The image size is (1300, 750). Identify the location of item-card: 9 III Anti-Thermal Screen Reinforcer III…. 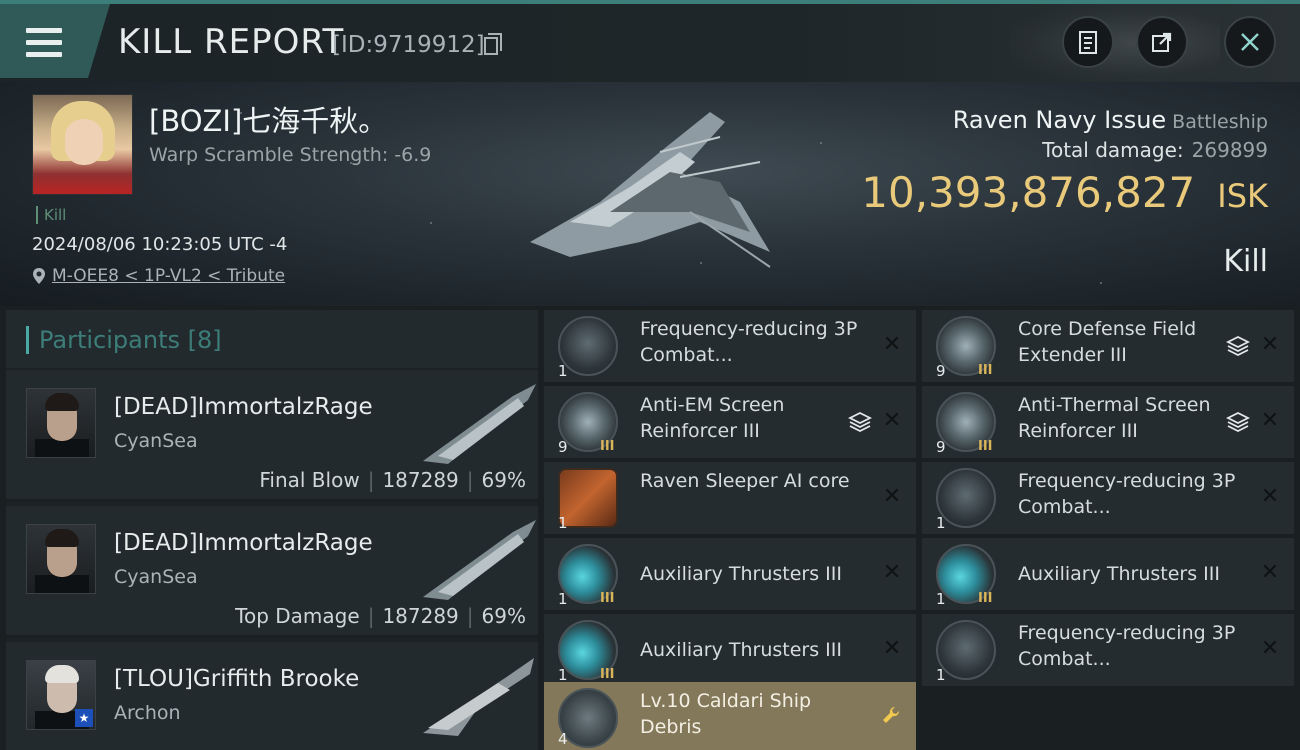
(1108, 422).